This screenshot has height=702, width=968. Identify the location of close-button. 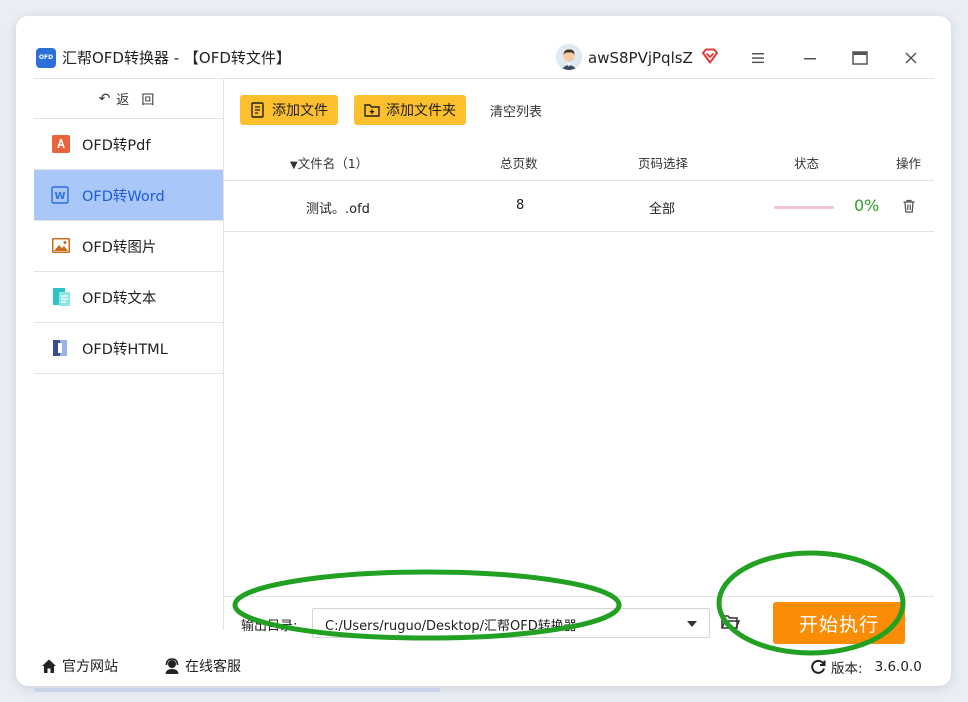
(911, 58).